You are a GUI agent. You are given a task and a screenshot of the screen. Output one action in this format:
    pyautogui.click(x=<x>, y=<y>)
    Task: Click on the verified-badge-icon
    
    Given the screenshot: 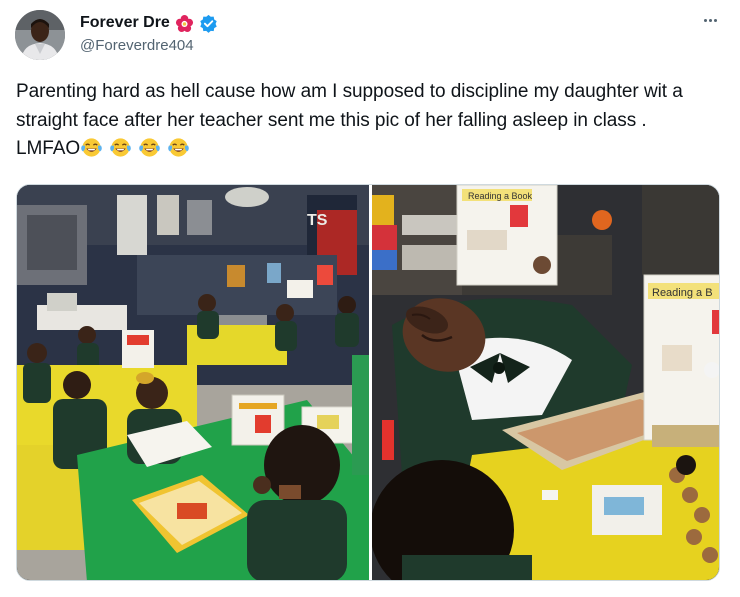 What is the action you would take?
    pyautogui.click(x=208, y=23)
    